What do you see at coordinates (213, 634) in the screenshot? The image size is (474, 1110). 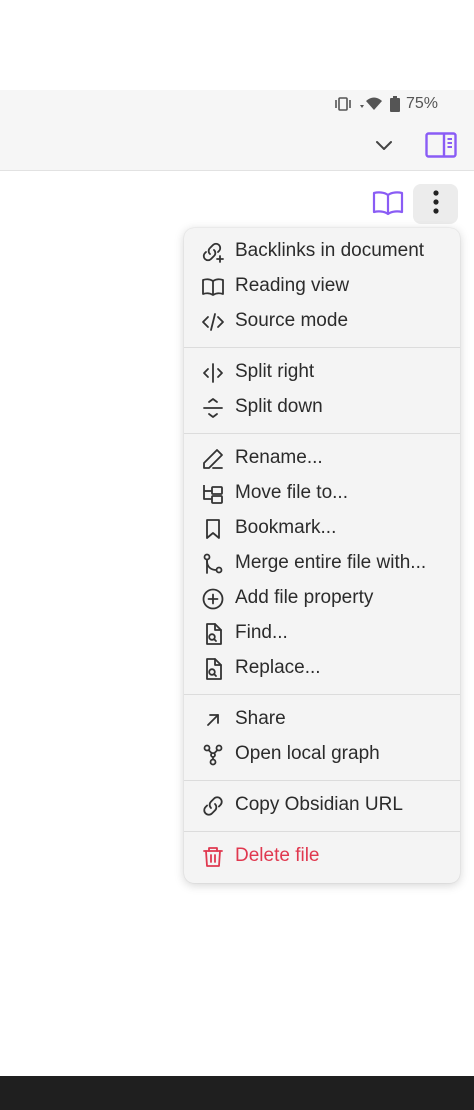 I see `file-search-icon` at bounding box center [213, 634].